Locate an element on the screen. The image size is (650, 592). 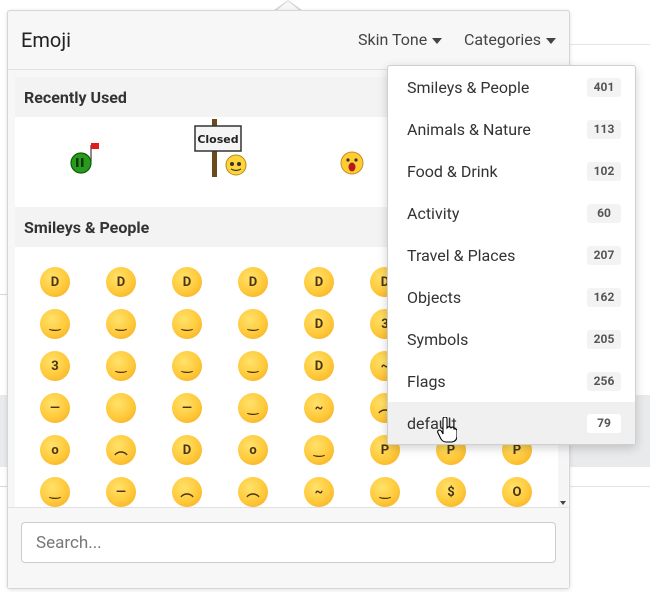
pensive-face-emoji: ︵ is located at coordinates (253, 492).